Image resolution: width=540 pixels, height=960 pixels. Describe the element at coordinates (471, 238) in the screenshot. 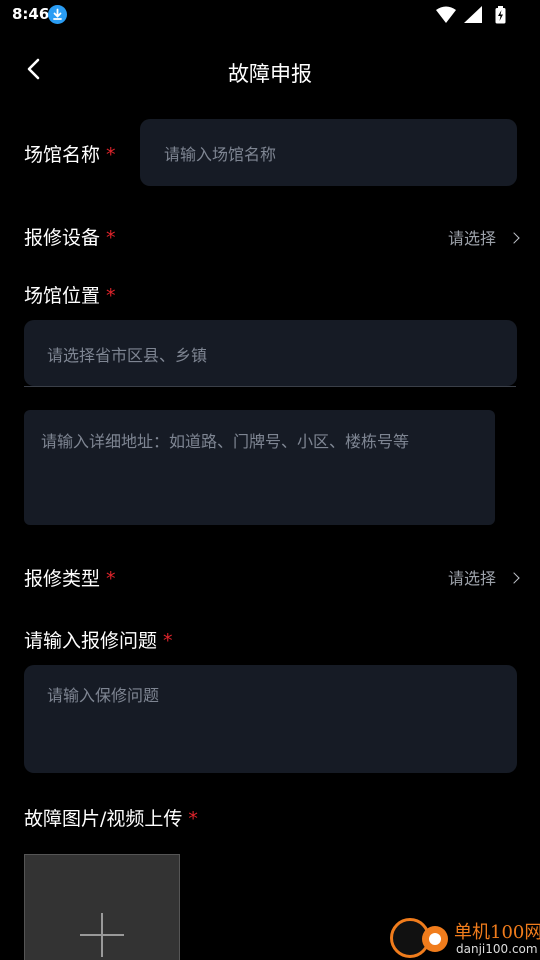

I see `equipment-select-text: 请选择` at that location.